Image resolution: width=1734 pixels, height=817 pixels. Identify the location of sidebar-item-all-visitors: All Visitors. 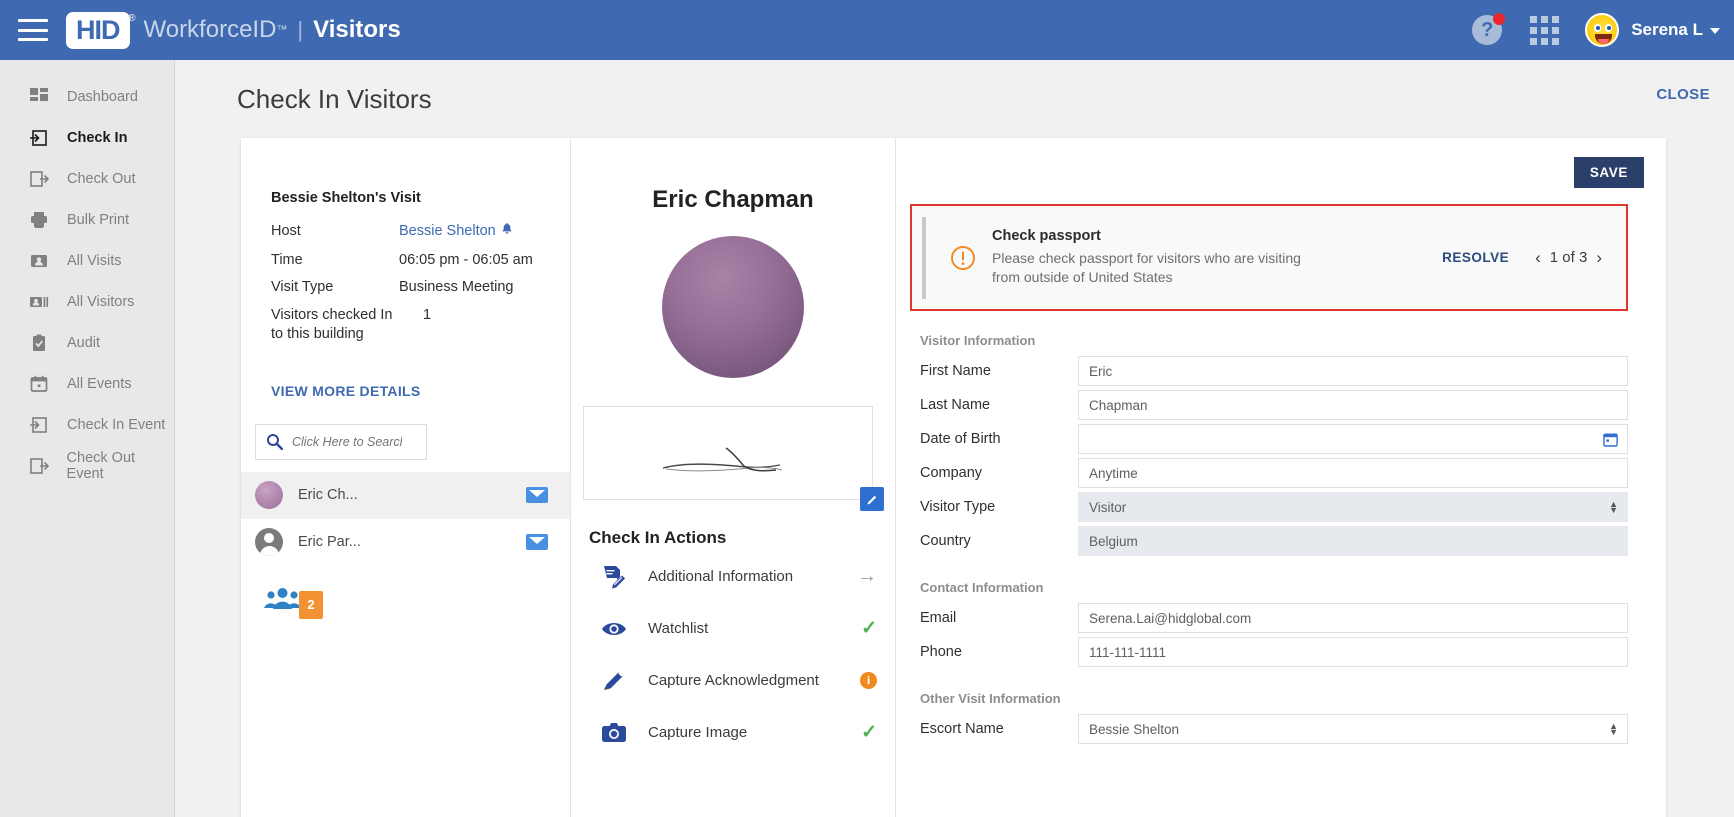
(87, 301).